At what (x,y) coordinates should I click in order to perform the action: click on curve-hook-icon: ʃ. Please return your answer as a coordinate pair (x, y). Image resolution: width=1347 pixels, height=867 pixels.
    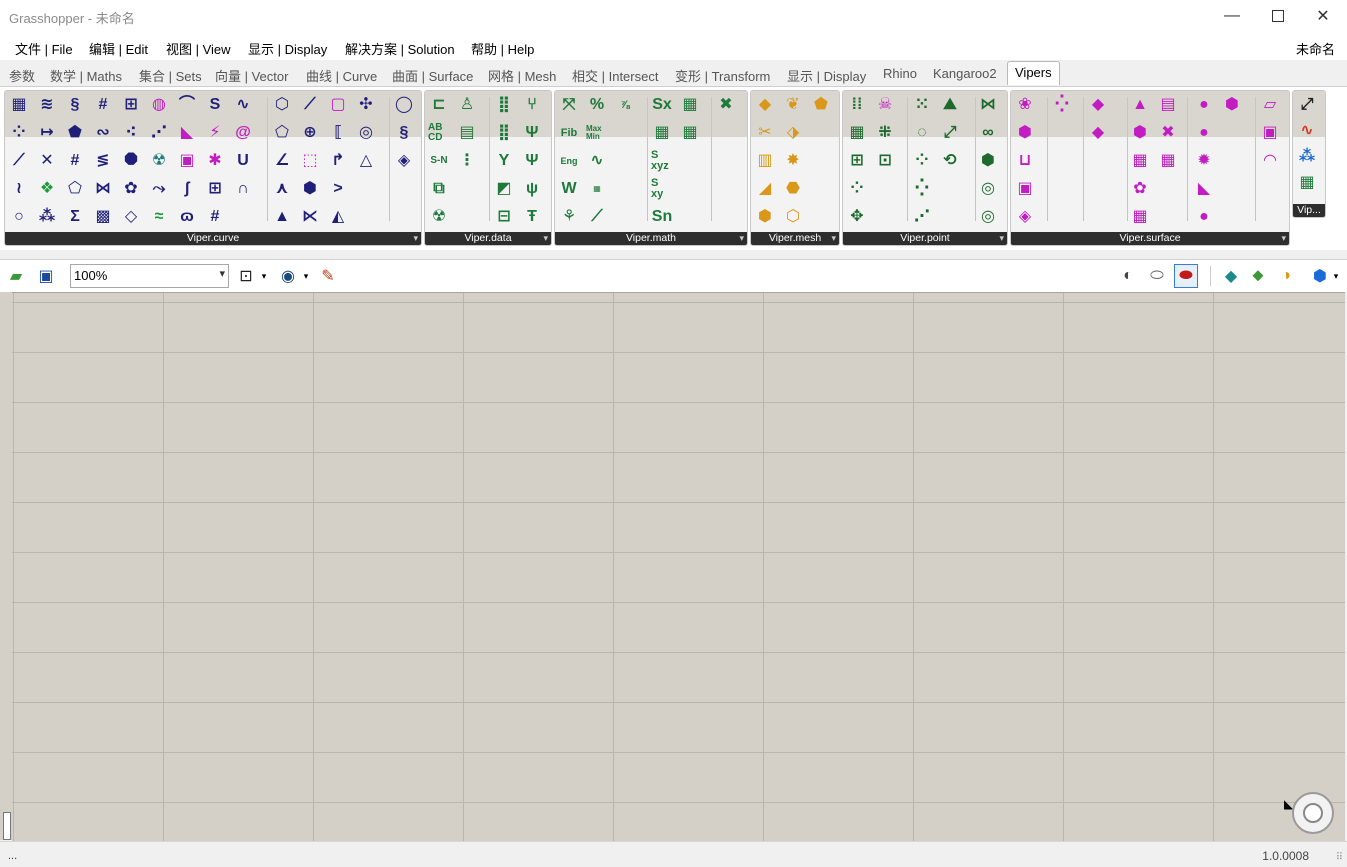
    Looking at the image, I should click on (187, 189).